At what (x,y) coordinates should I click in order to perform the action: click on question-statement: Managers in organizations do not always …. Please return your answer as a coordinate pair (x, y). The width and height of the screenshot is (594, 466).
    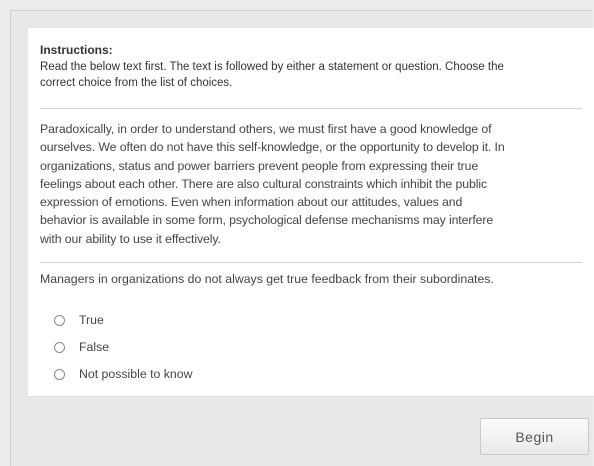
    Looking at the image, I should click on (267, 279).